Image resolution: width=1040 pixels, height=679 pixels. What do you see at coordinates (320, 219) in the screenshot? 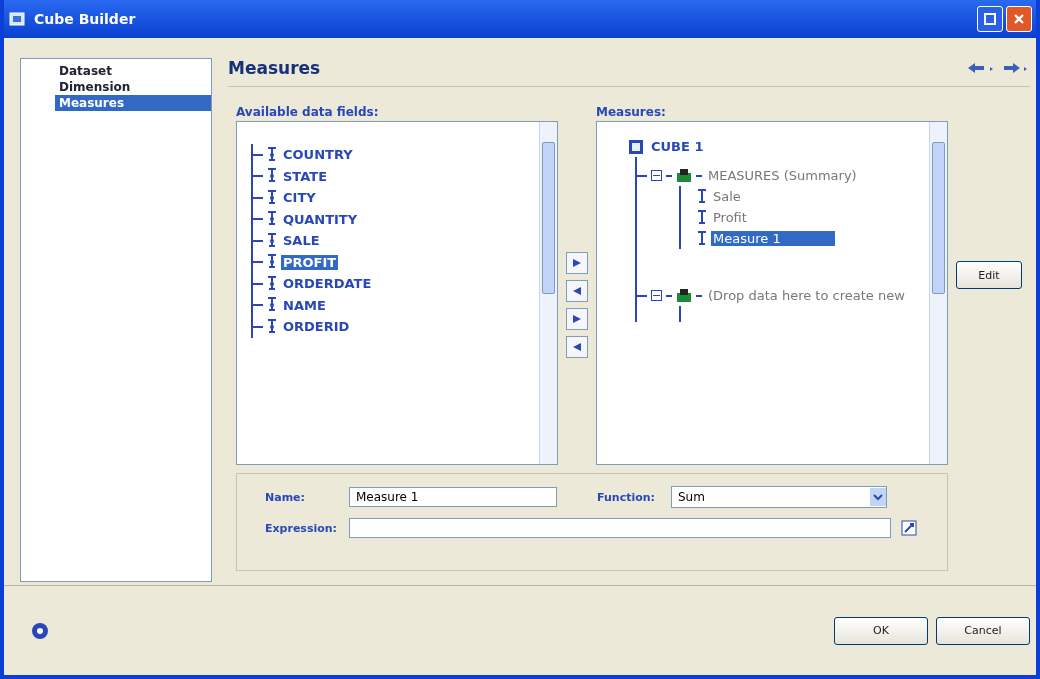
I see `field-item: QUANTITY` at bounding box center [320, 219].